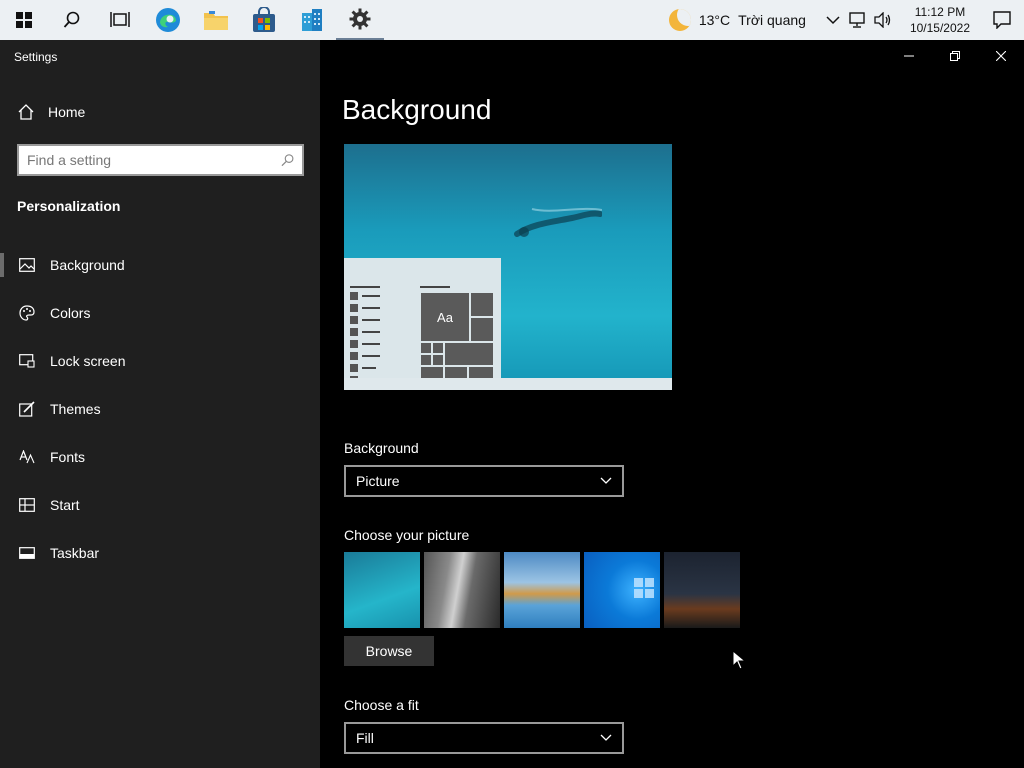 The width and height of the screenshot is (1024, 768). I want to click on sidebar-item-label: Fonts, so click(68, 457).